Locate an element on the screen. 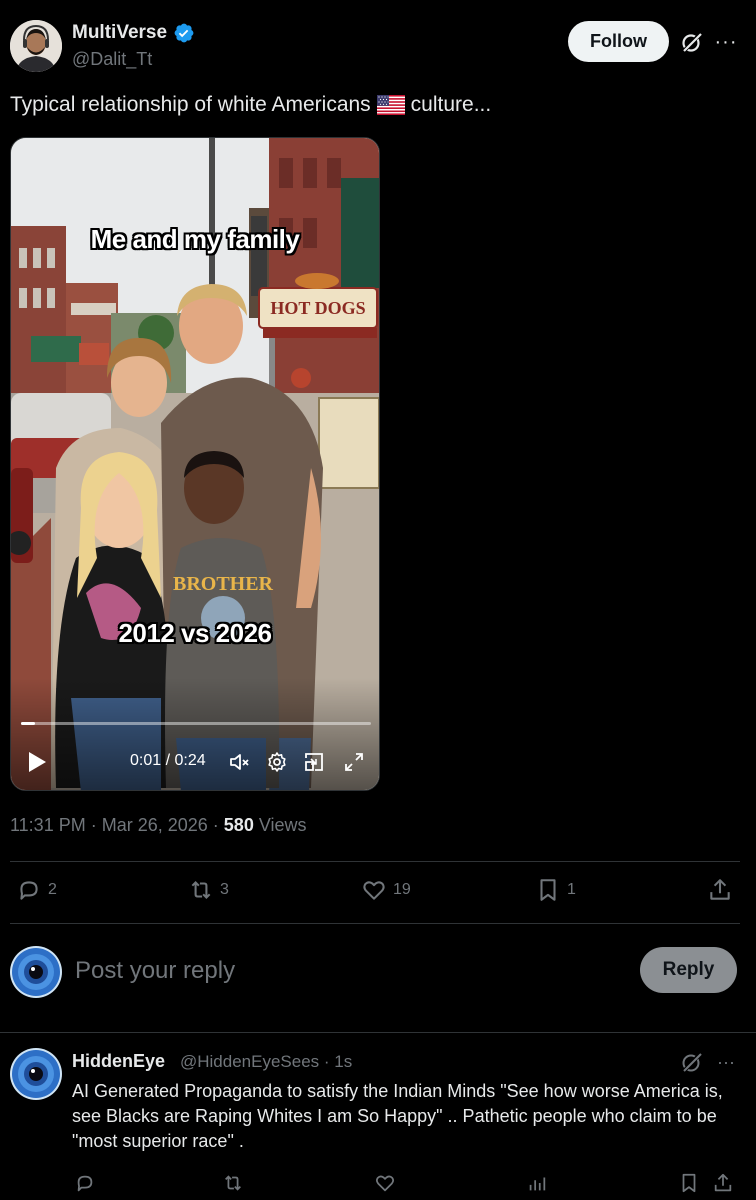 This screenshot has height=1200, width=756. views-count: 580 is located at coordinates (238, 825).